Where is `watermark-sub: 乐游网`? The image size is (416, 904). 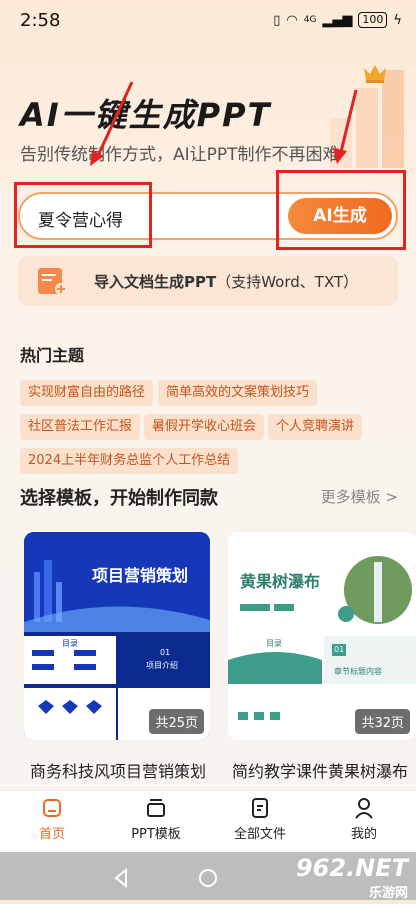
watermark-sub: 乐游网 is located at coordinates (388, 893).